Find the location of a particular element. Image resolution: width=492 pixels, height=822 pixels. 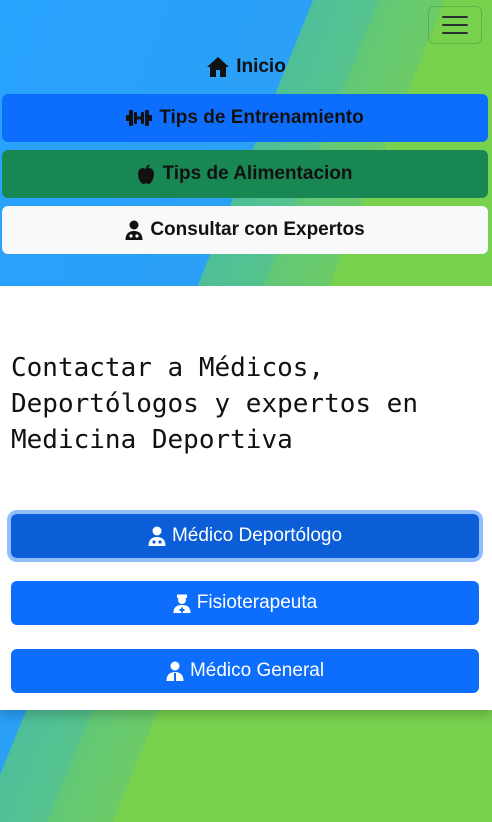

menu-toggle-button is located at coordinates (455, 25).